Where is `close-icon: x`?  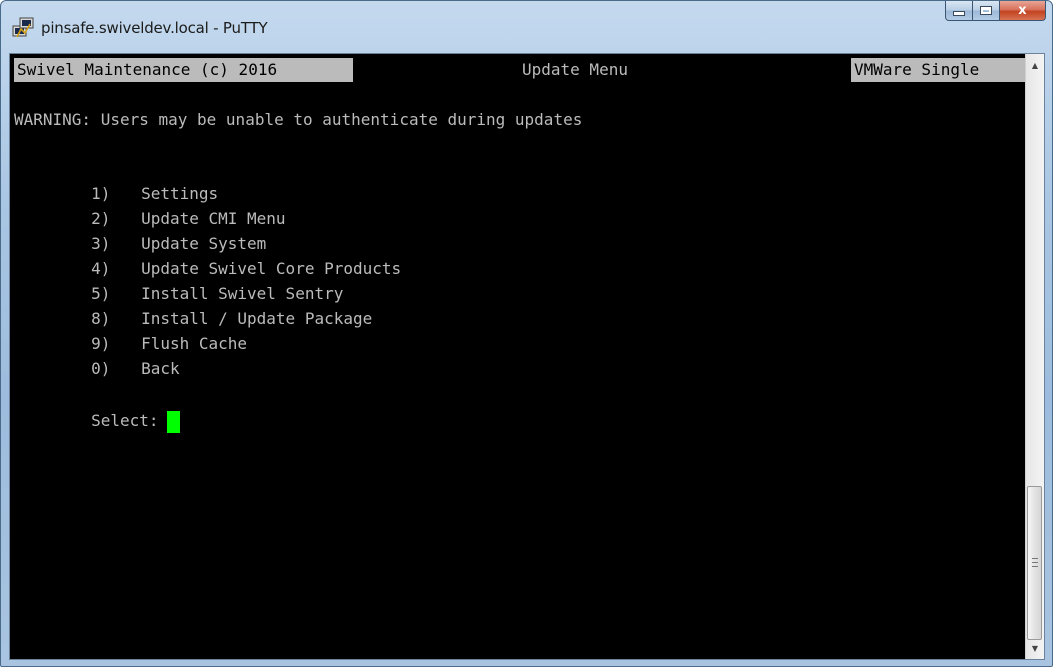
close-icon: x is located at coordinates (1022, 10).